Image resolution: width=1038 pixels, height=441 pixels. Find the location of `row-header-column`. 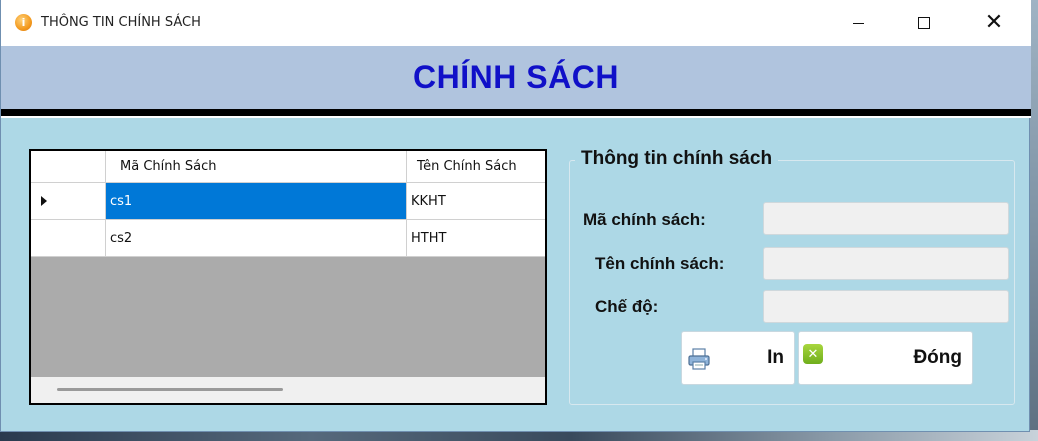

row-header-column is located at coordinates (68, 166).